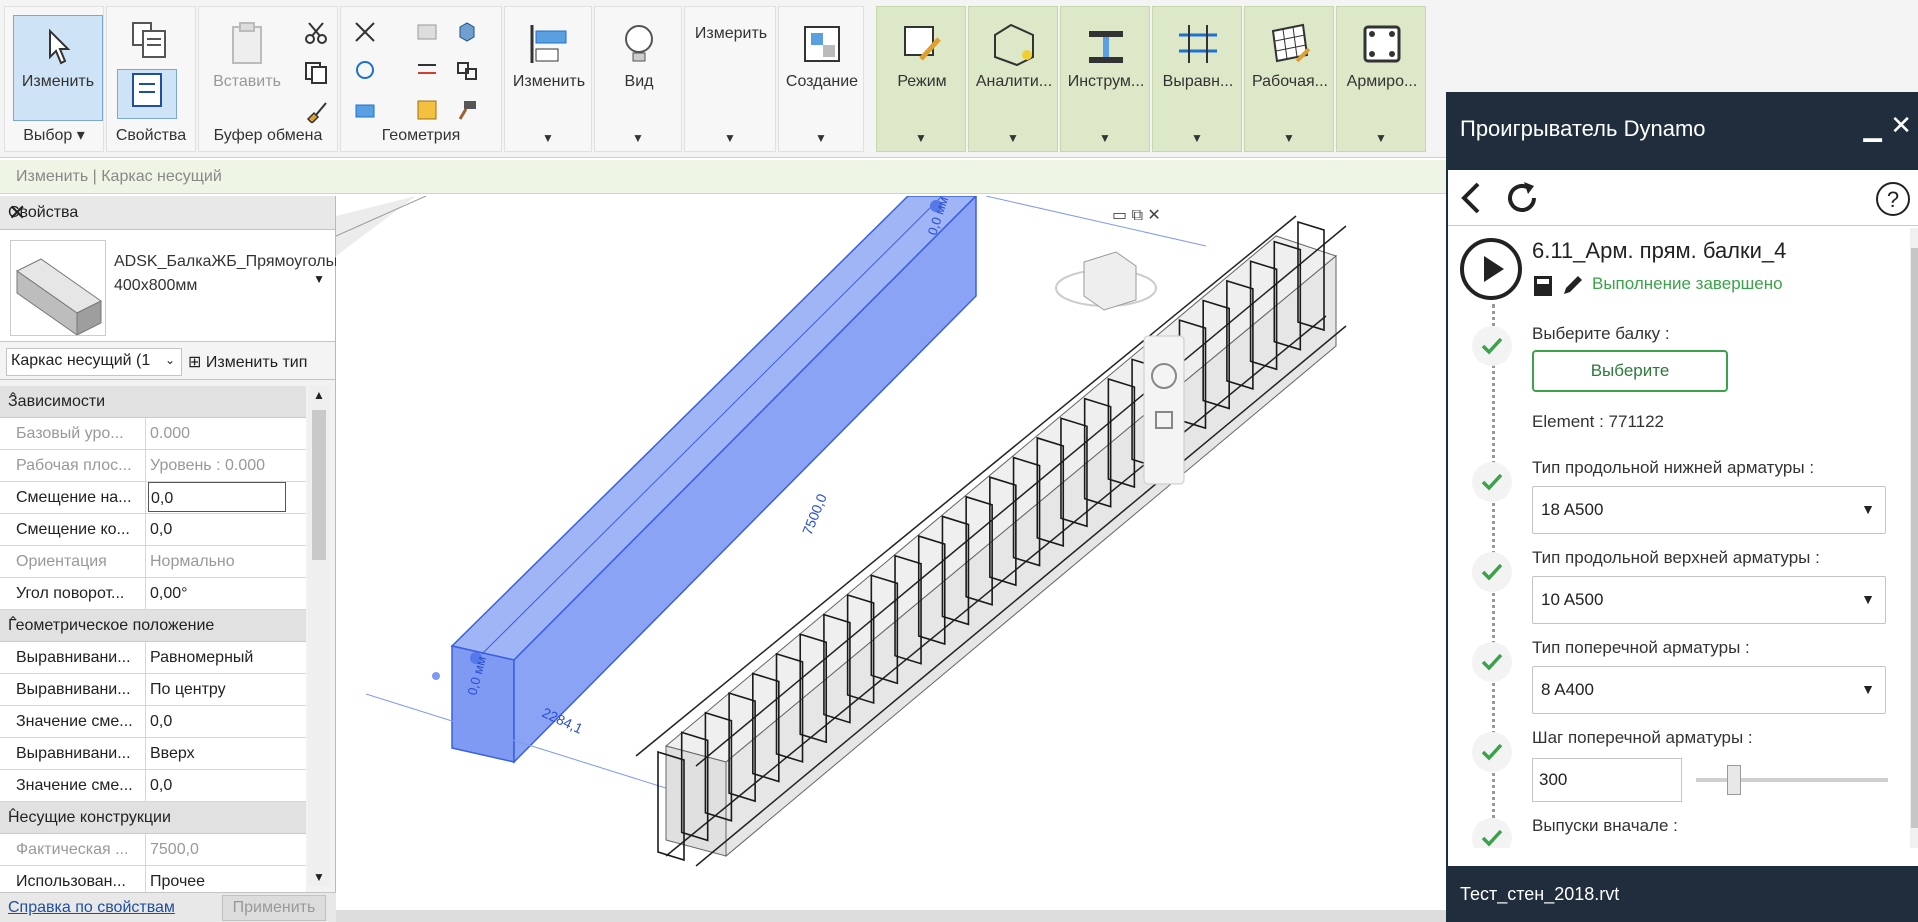 This screenshot has width=1918, height=922. What do you see at coordinates (153, 850) in the screenshot?
I see `table-row: Фактическая ... 7500,0` at bounding box center [153, 850].